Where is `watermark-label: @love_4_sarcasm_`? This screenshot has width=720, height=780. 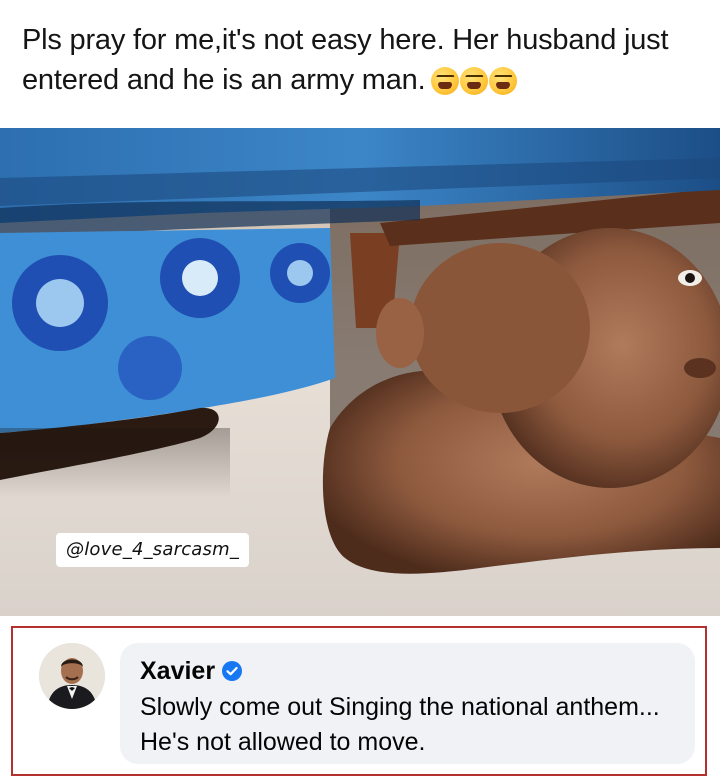
watermark-label: @love_4_sarcasm_ is located at coordinates (153, 550).